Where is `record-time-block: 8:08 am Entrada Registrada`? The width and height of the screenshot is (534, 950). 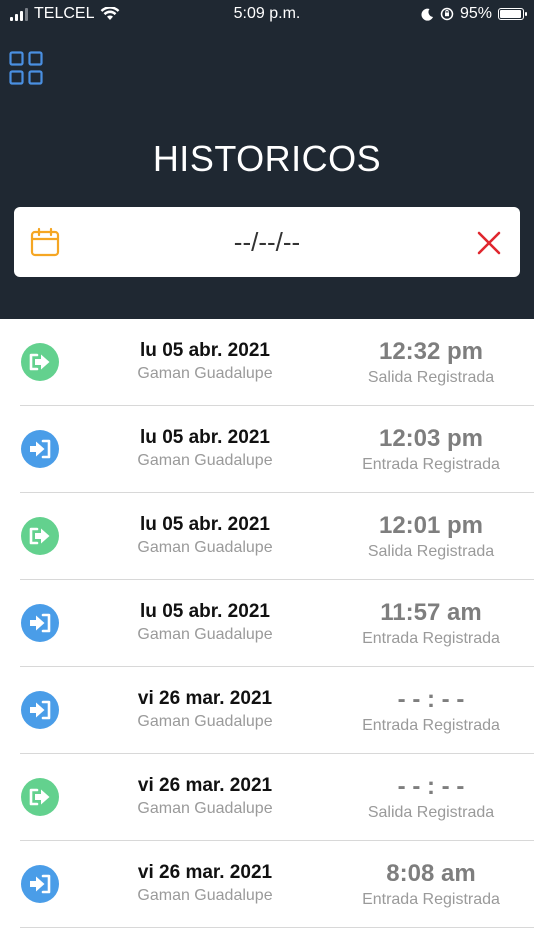 record-time-block: 8:08 am Entrada Registrada is located at coordinates (431, 885).